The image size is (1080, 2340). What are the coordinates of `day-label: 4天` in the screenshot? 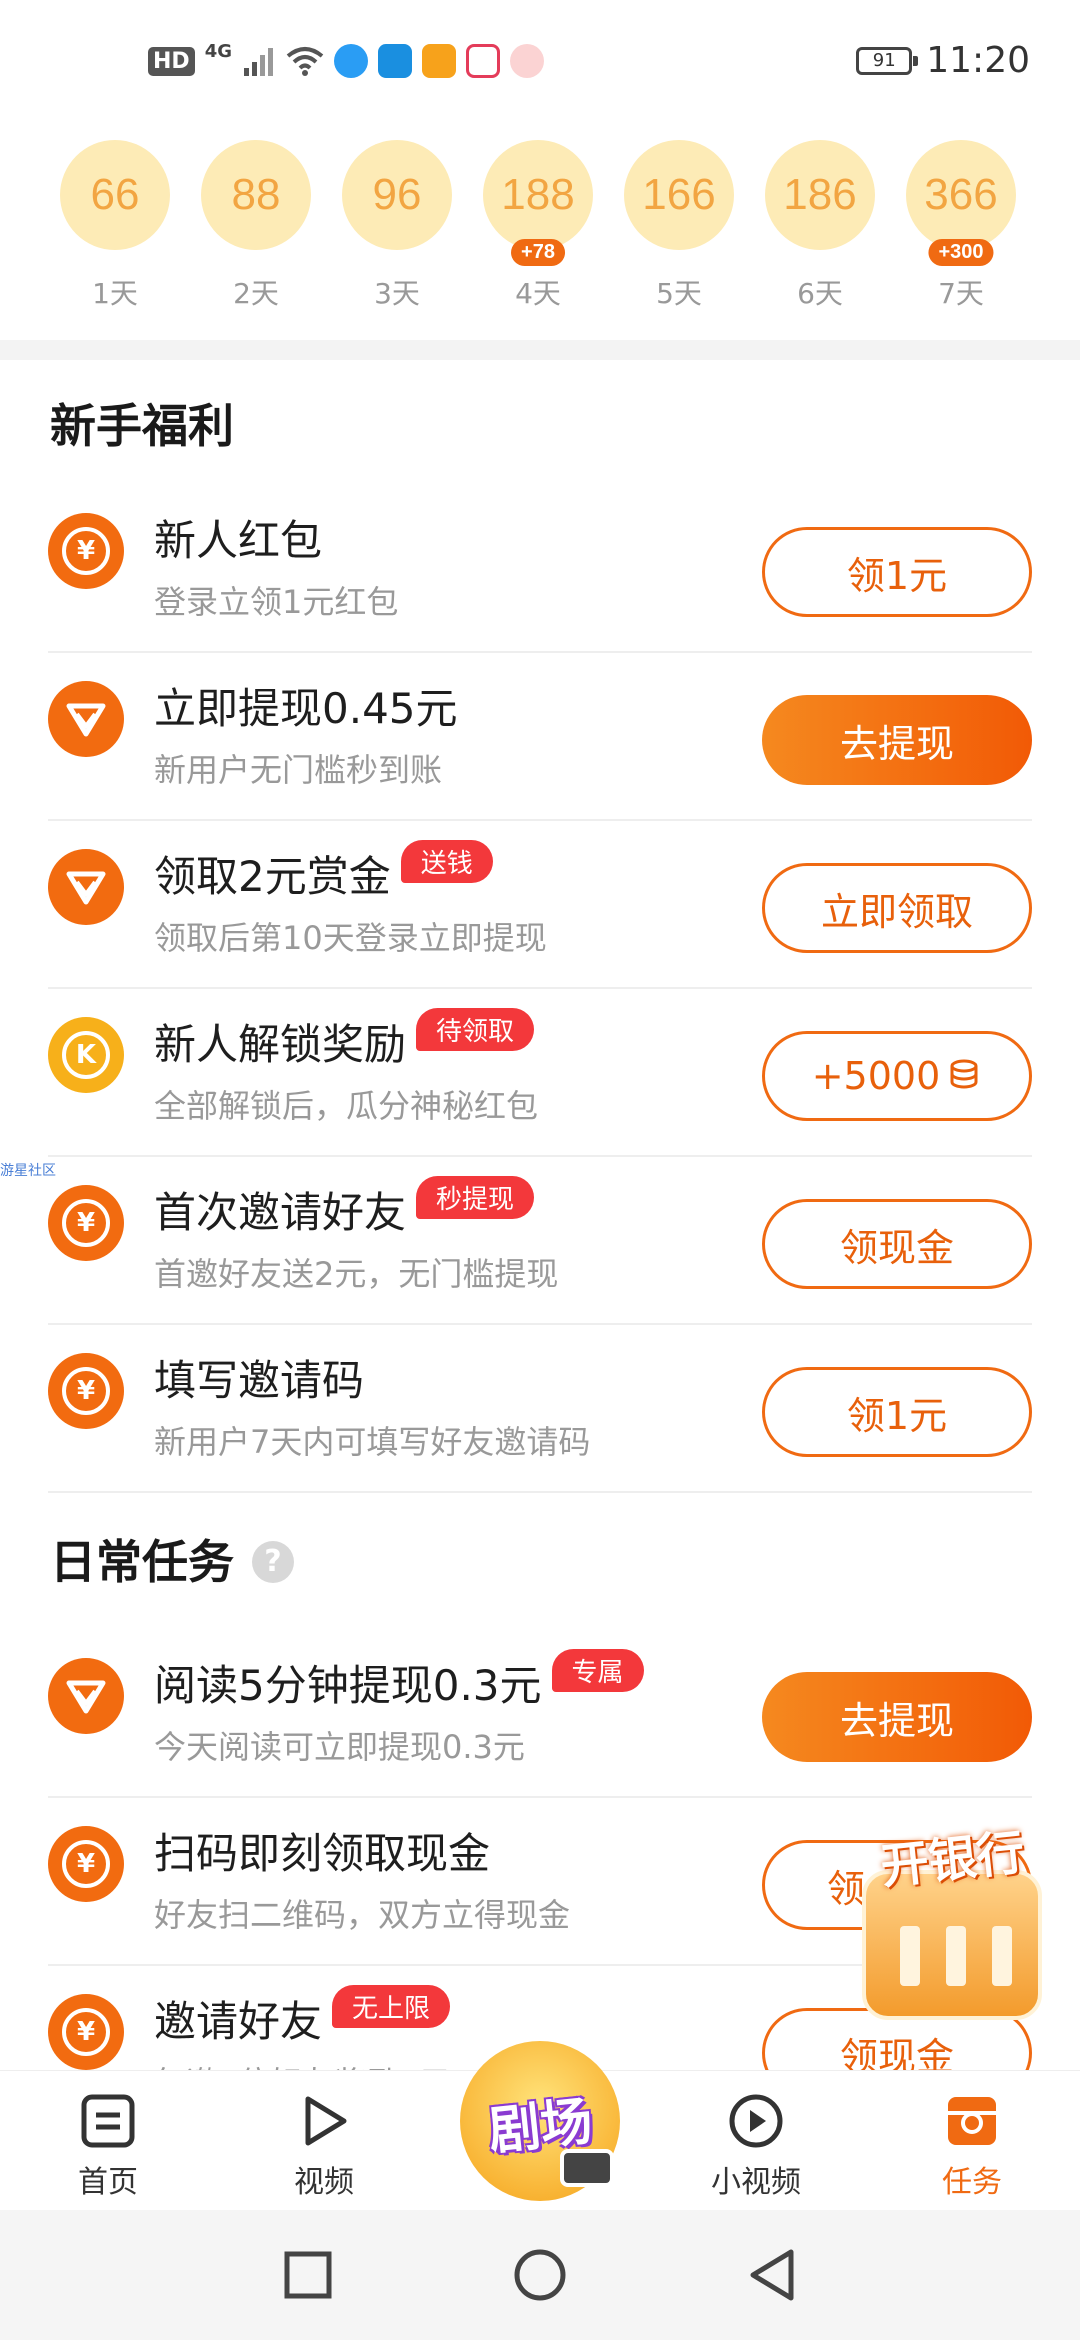 It's located at (538, 293).